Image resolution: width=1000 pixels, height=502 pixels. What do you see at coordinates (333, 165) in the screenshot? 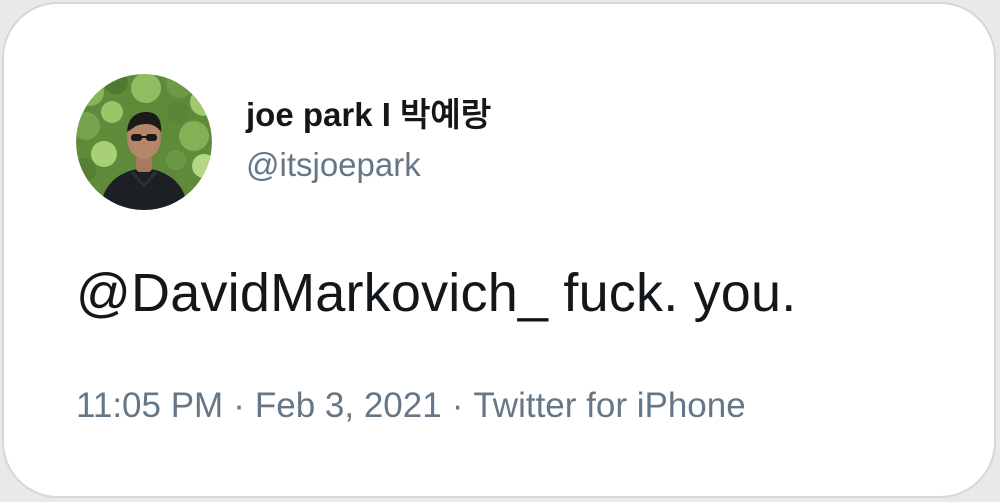
I see `user-handle: @itsjoepark` at bounding box center [333, 165].